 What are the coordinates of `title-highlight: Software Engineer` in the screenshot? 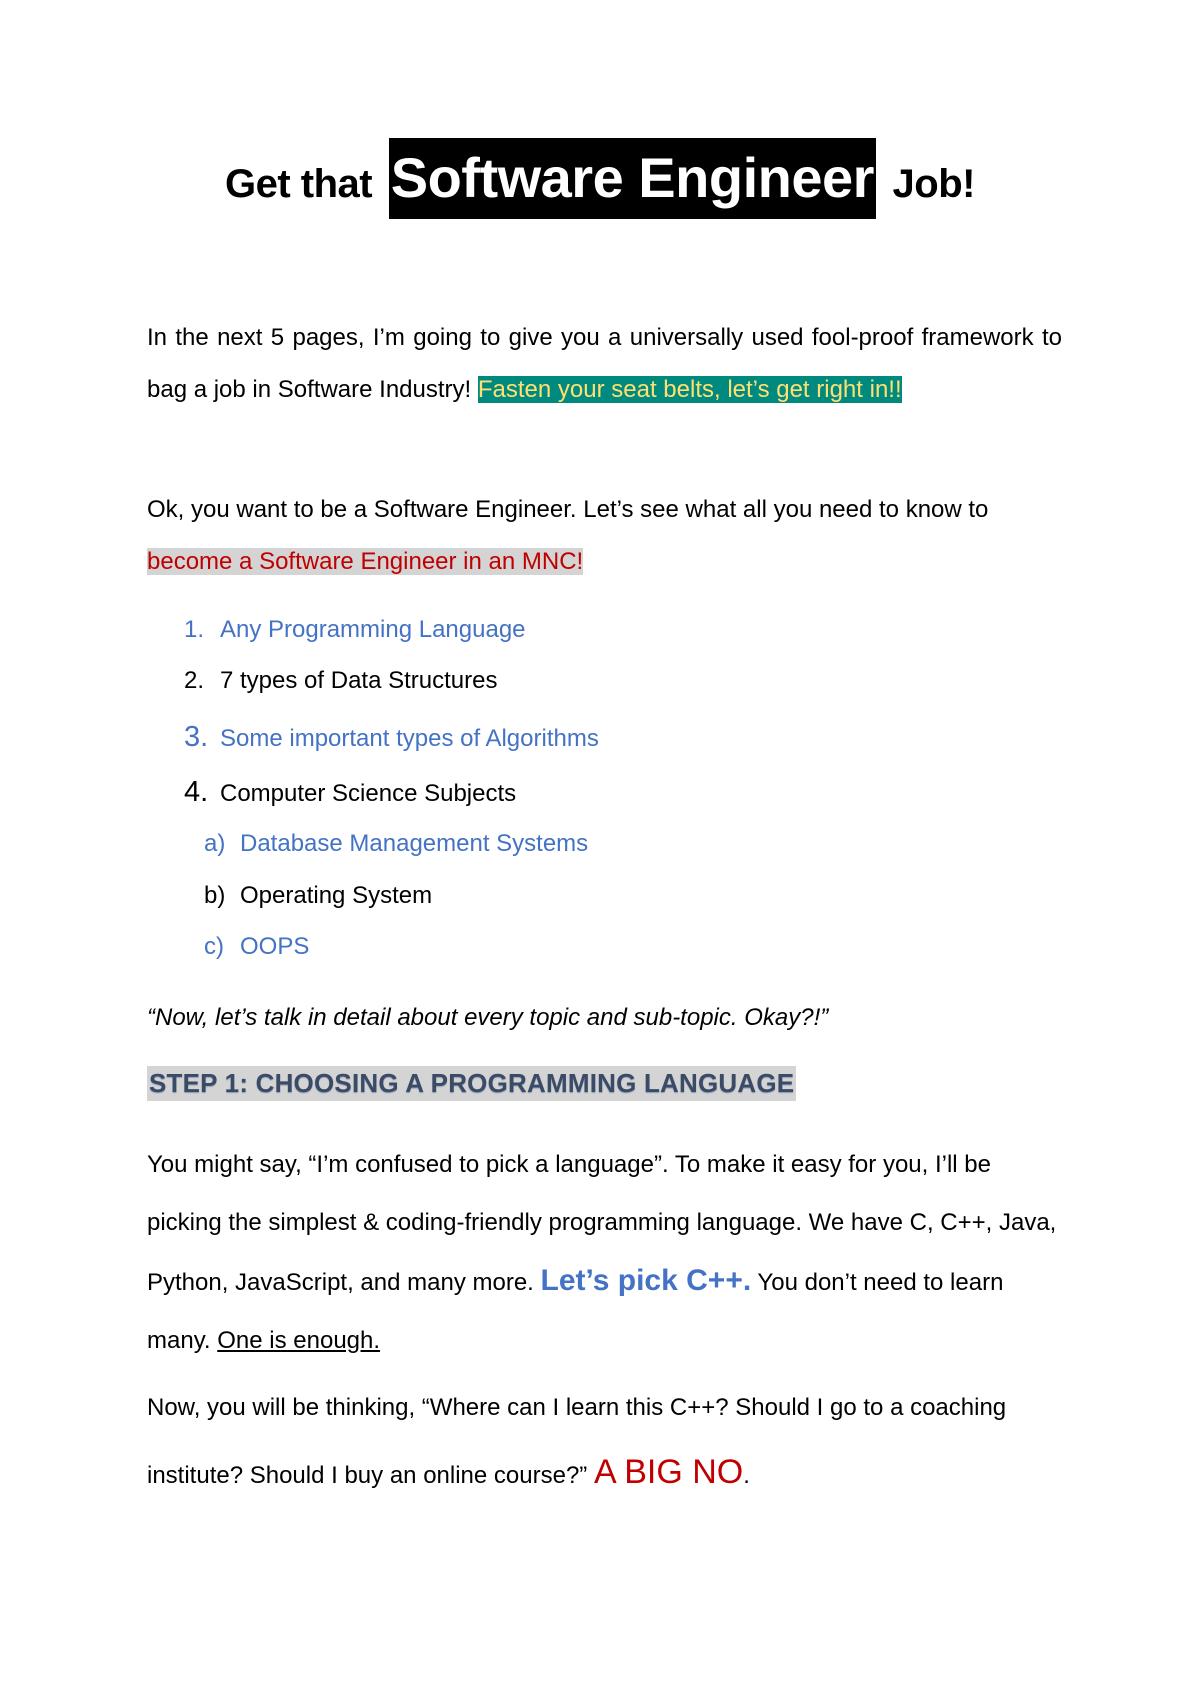 It's located at (632, 178).